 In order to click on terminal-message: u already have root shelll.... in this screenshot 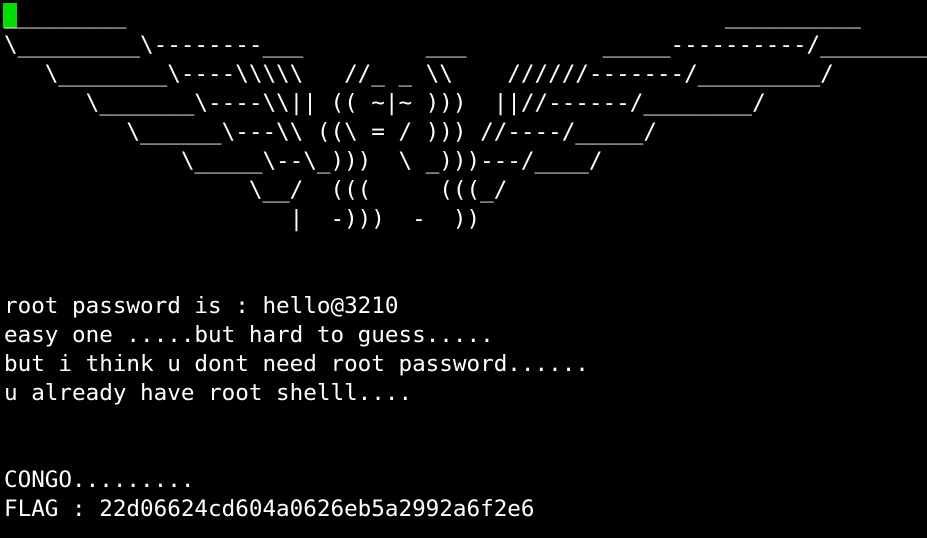, I will do `click(208, 393)`.